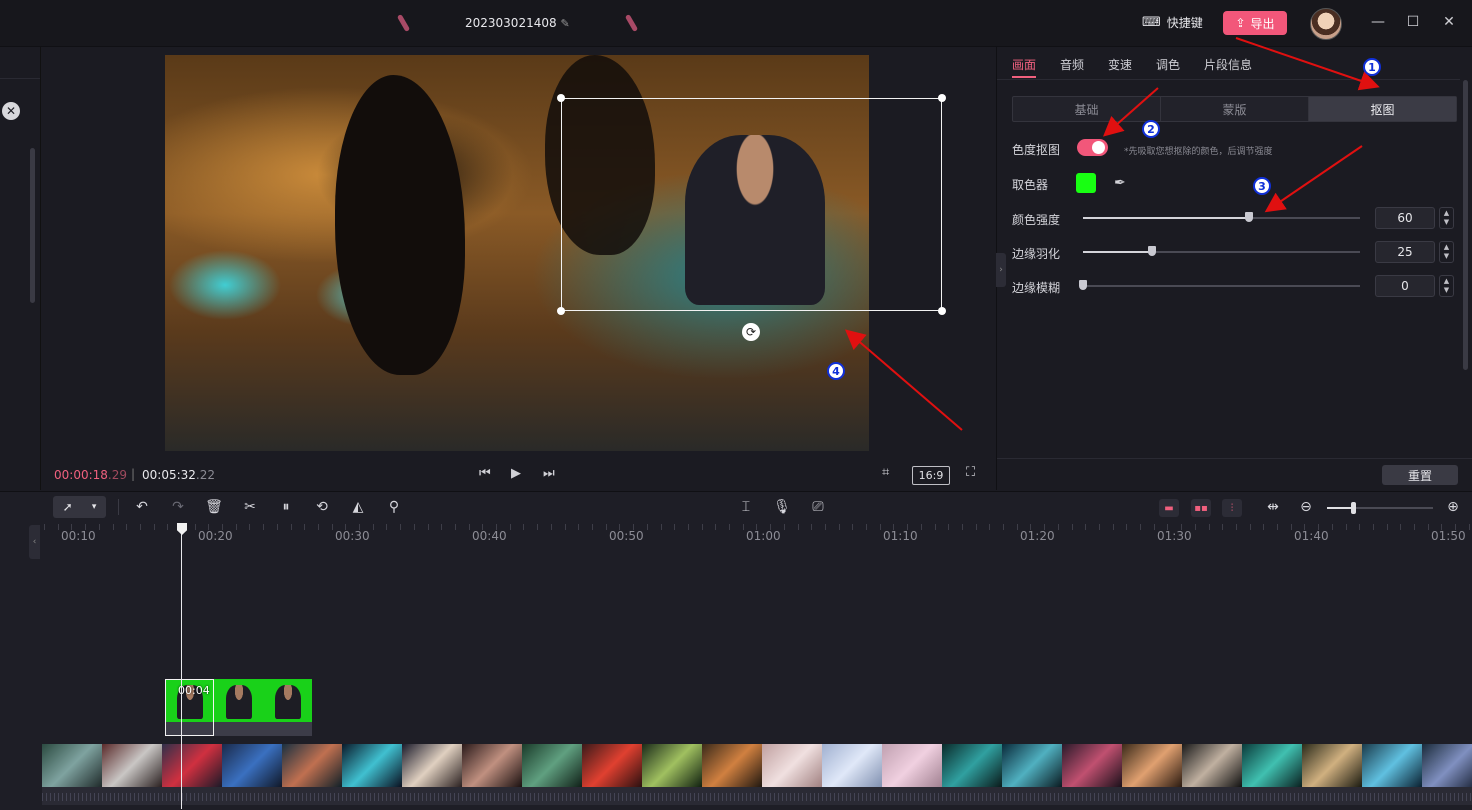 This screenshot has width=1472, height=810. What do you see at coordinates (516, 473) in the screenshot?
I see `play-icon: ▶` at bounding box center [516, 473].